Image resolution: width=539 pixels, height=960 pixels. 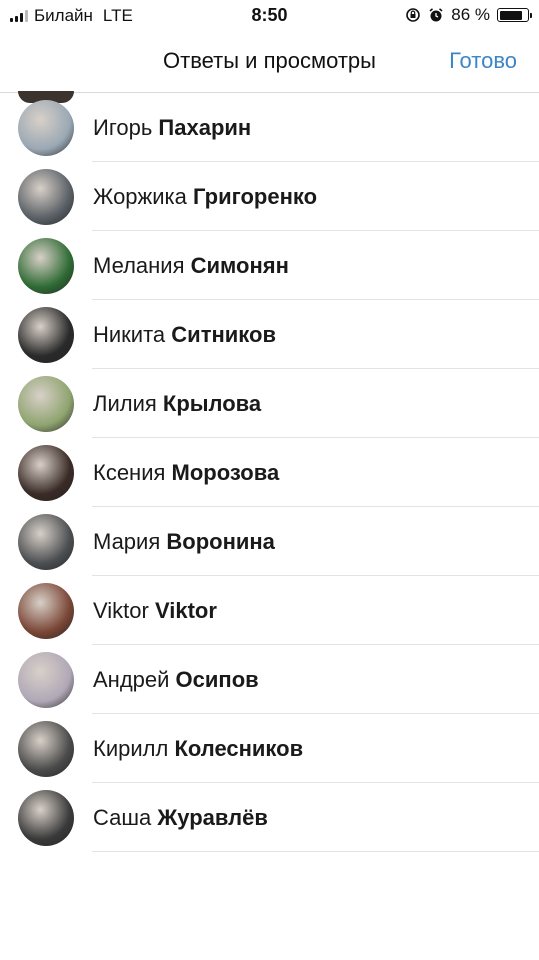 What do you see at coordinates (511, 15) in the screenshot?
I see `battery-fill` at bounding box center [511, 15].